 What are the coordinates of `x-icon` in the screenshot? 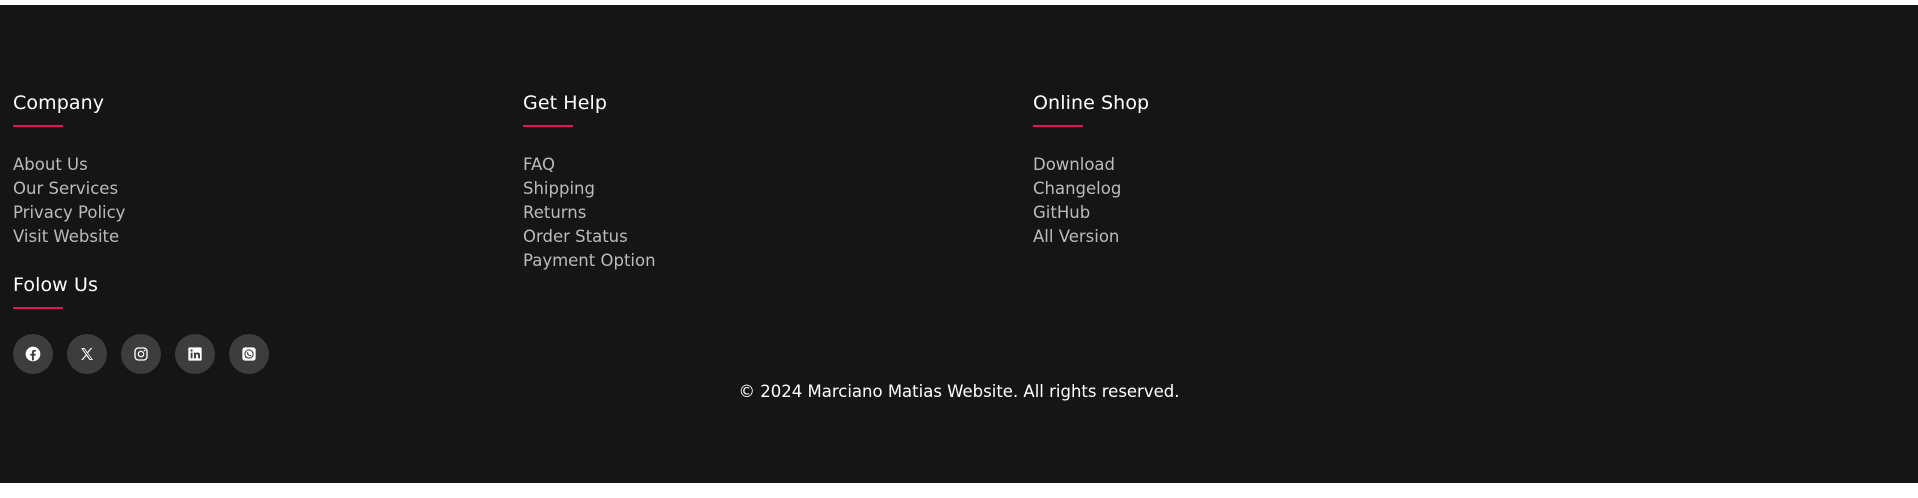 It's located at (87, 354).